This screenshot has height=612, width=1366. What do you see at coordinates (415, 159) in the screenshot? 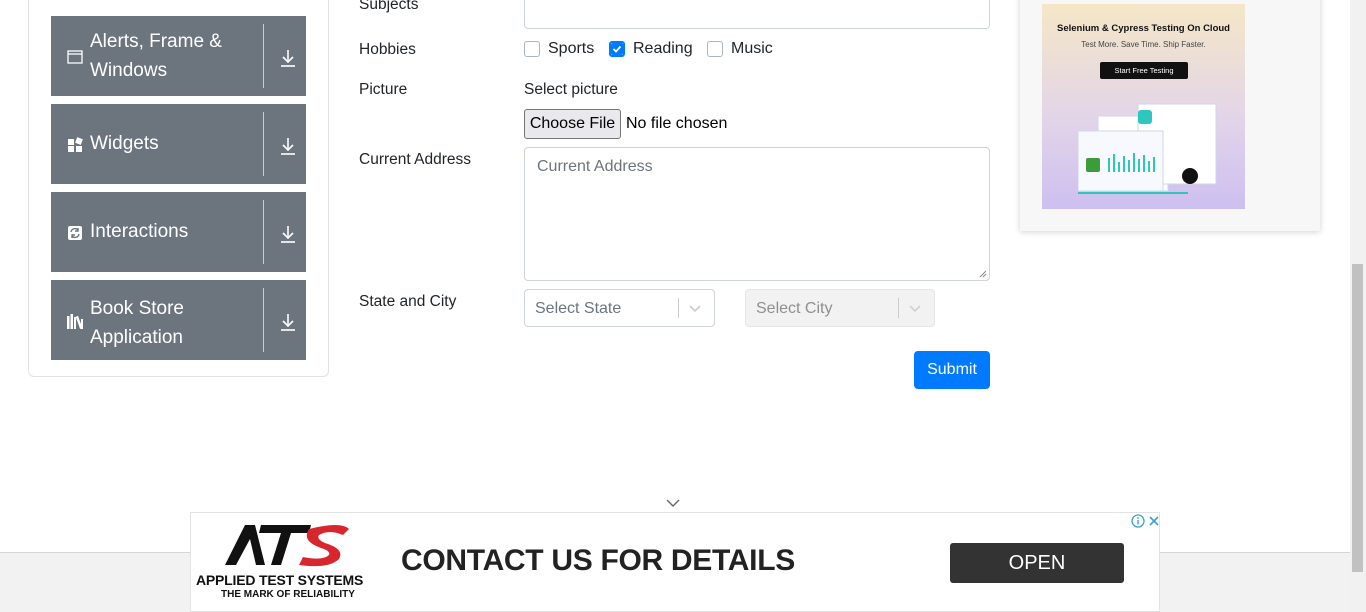
I see `current-address-label: Current Address` at bounding box center [415, 159].